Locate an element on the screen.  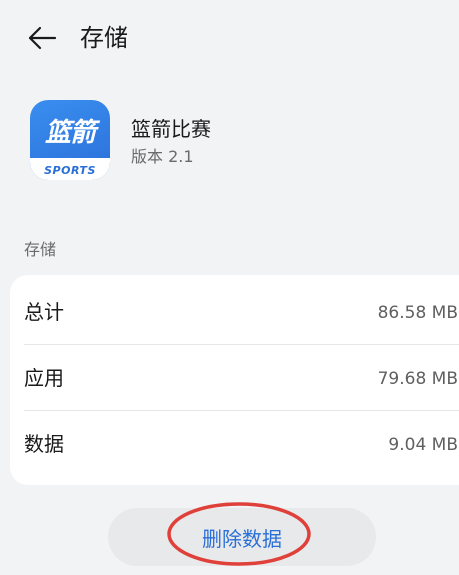
storage-row-label: 总计 is located at coordinates (44, 312).